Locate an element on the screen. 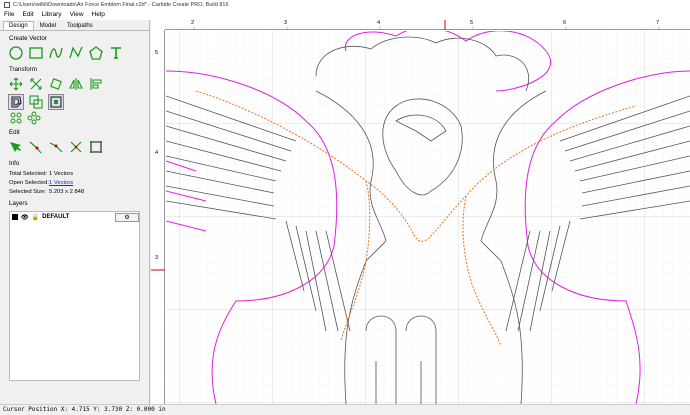  app-icon is located at coordinates (7, 4).